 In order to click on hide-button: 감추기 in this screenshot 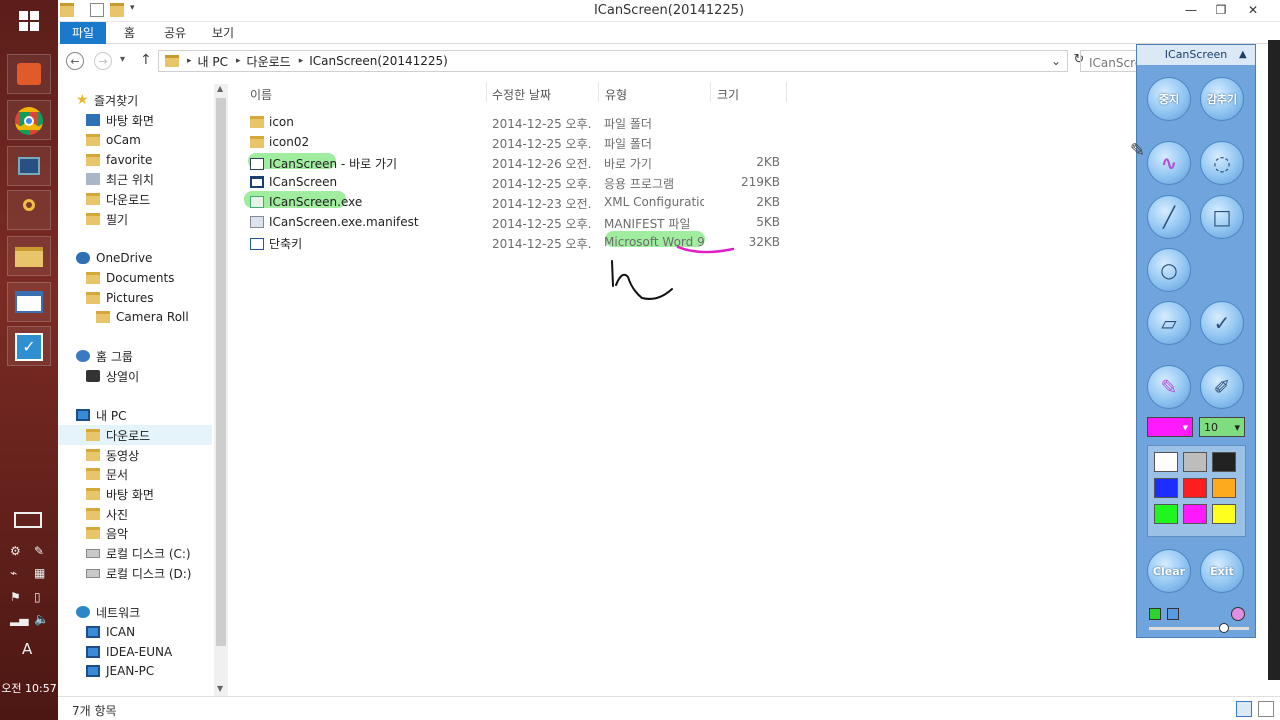, I will do `click(1222, 99)`.